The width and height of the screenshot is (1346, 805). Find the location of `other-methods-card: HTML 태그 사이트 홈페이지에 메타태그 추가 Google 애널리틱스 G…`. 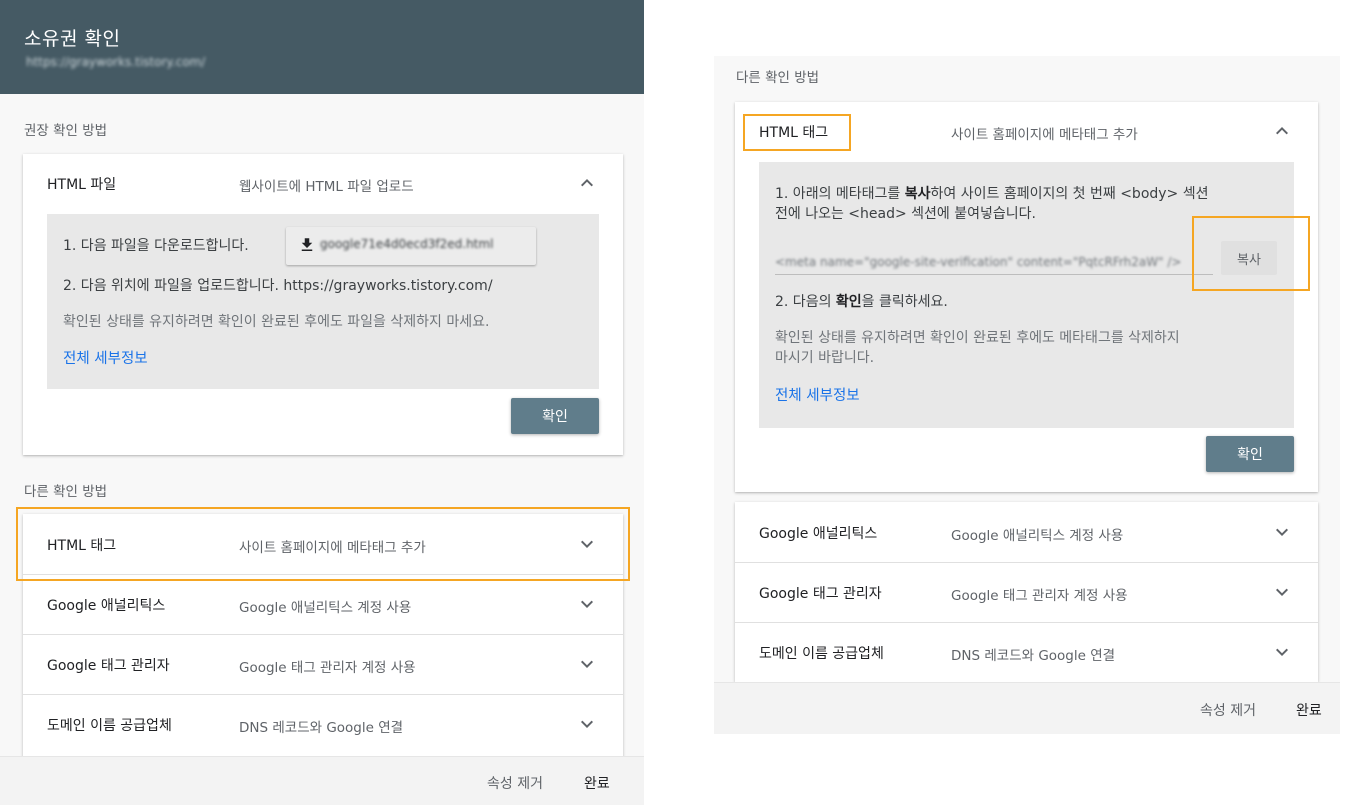

other-methods-card: HTML 태그 사이트 홈페이지에 메타태그 추가 Google 애널리틱스 G… is located at coordinates (323, 639).